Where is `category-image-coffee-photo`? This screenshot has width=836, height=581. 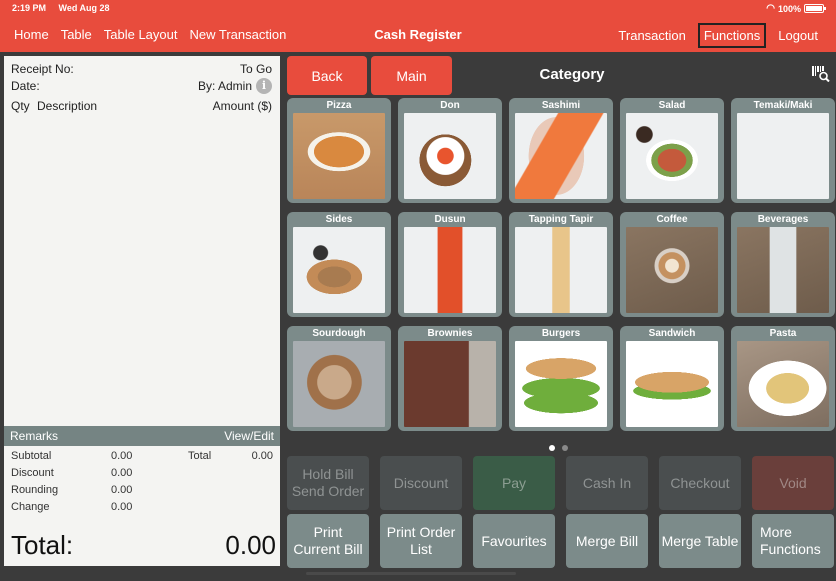 category-image-coffee-photo is located at coordinates (672, 270).